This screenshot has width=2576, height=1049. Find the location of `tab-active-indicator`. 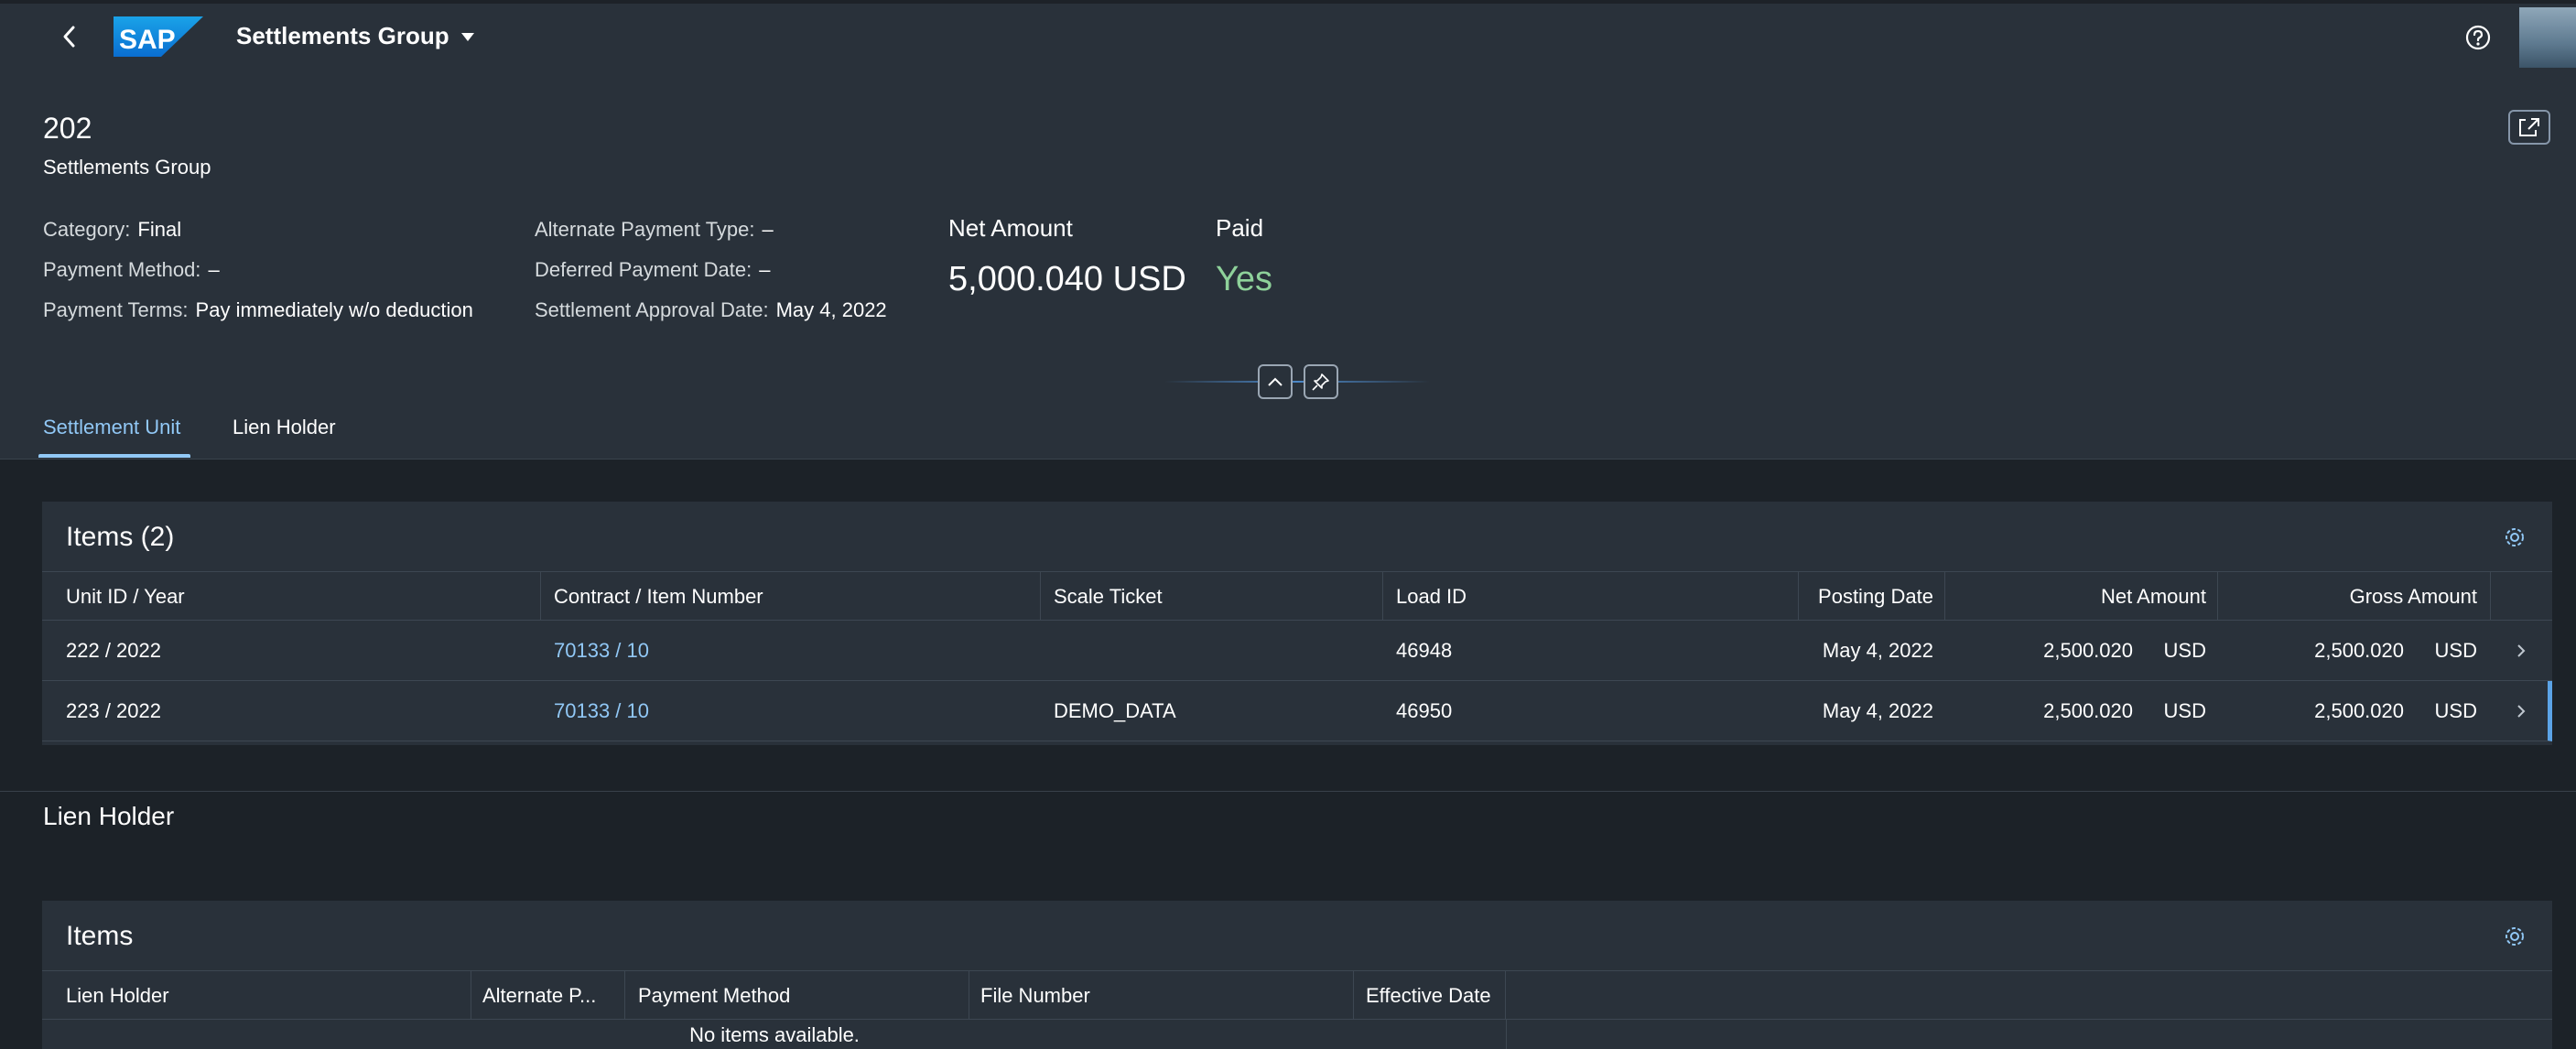

tab-active-indicator is located at coordinates (114, 456).